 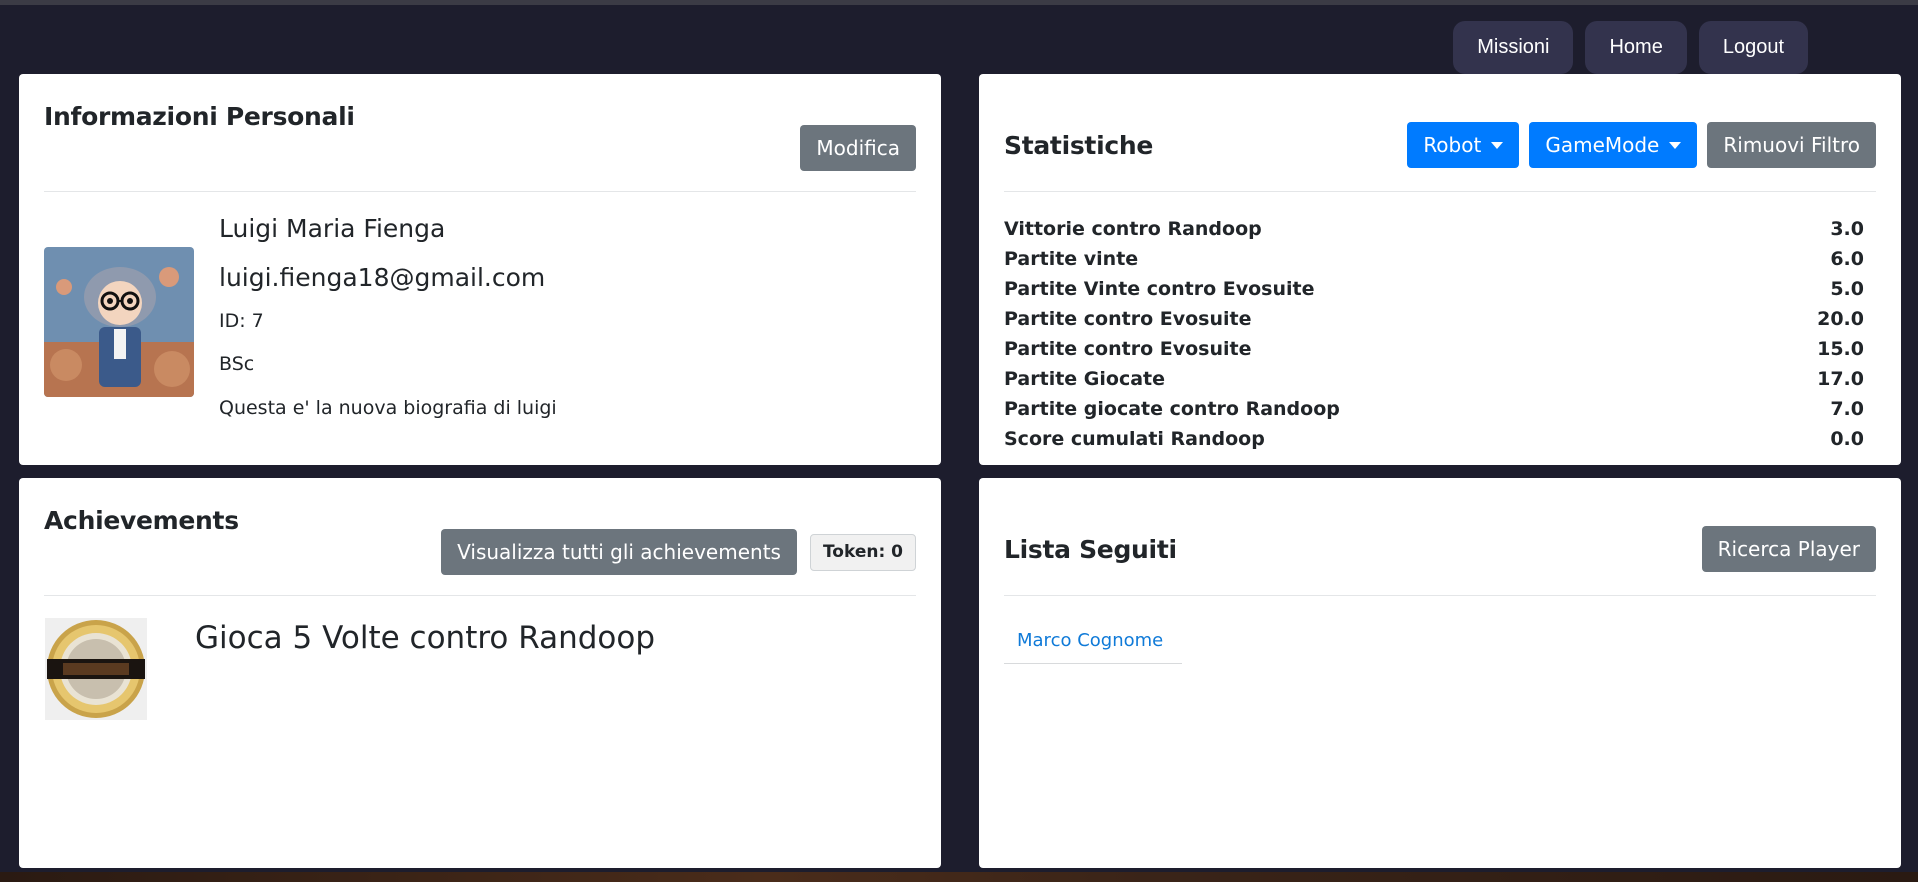 What do you see at coordinates (388, 408) in the screenshot?
I see `profile-bio: Questa e' la nuova biografia di luigi` at bounding box center [388, 408].